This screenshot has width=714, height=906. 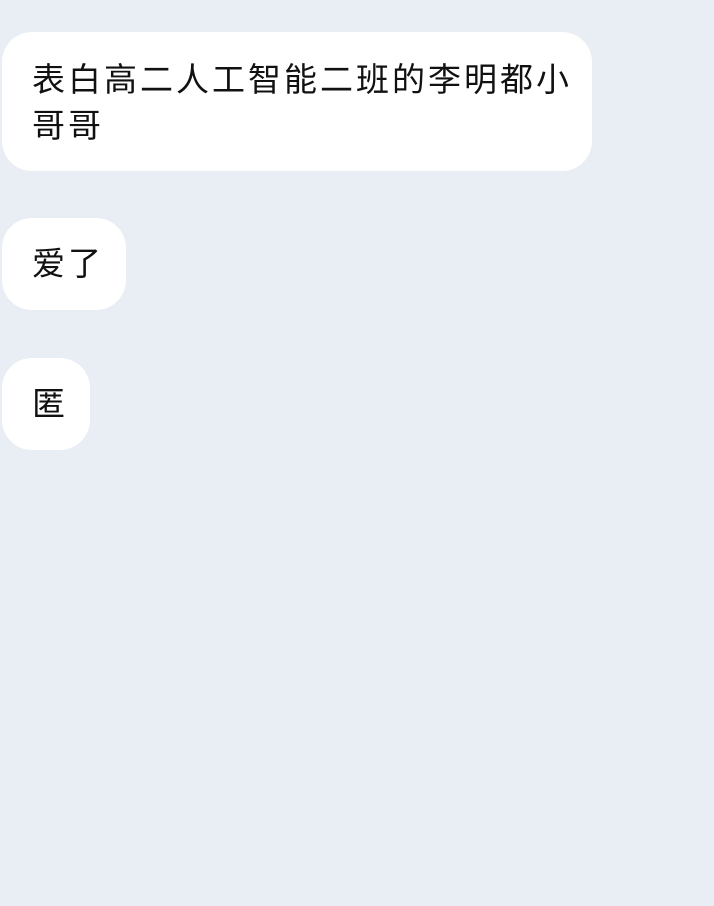 I want to click on message-text: 匿, so click(x=50, y=403).